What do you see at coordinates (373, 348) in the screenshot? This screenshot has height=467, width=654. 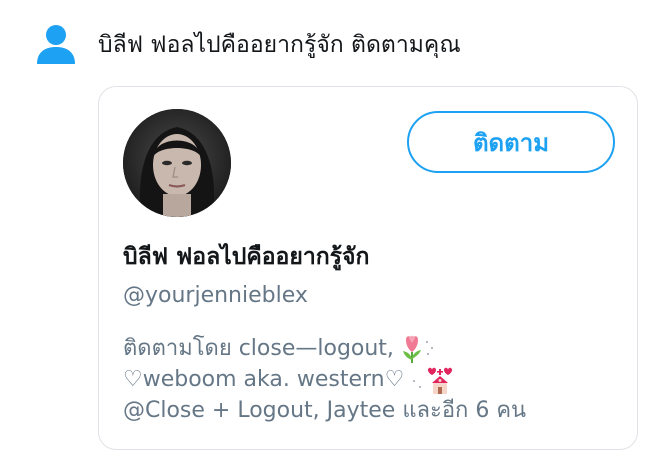 I see `followed-by-line: ติดตามโดย close—logout,` at bounding box center [373, 348].